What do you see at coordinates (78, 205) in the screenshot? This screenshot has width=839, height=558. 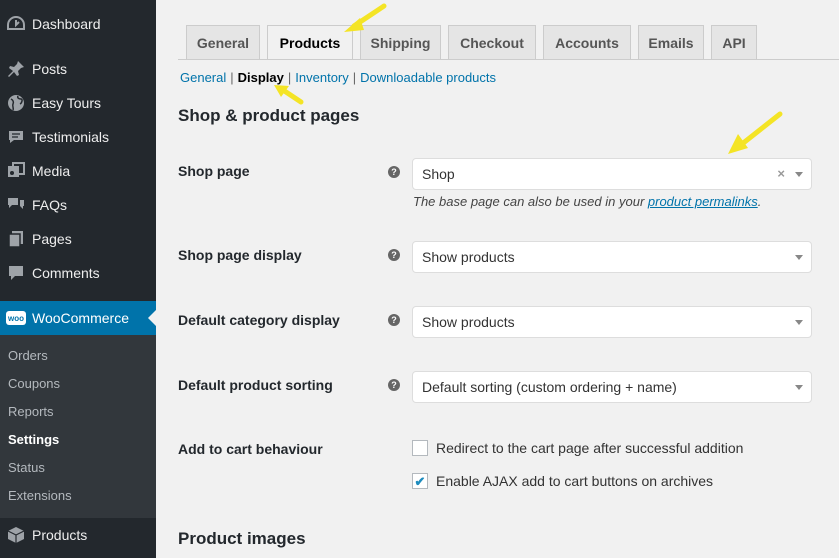 I see `sidebar-item-faqs: FAQs` at bounding box center [78, 205].